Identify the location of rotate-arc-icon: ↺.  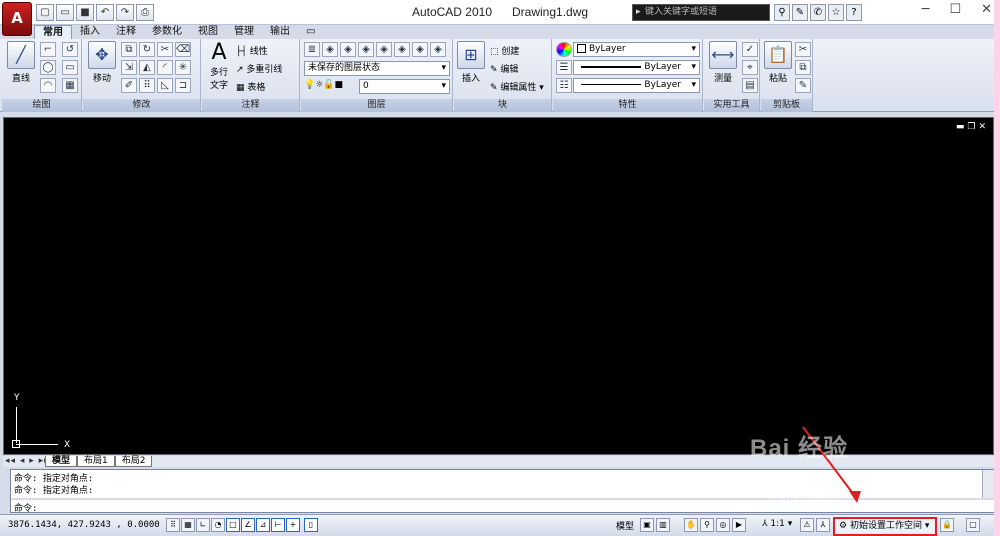
(70, 49).